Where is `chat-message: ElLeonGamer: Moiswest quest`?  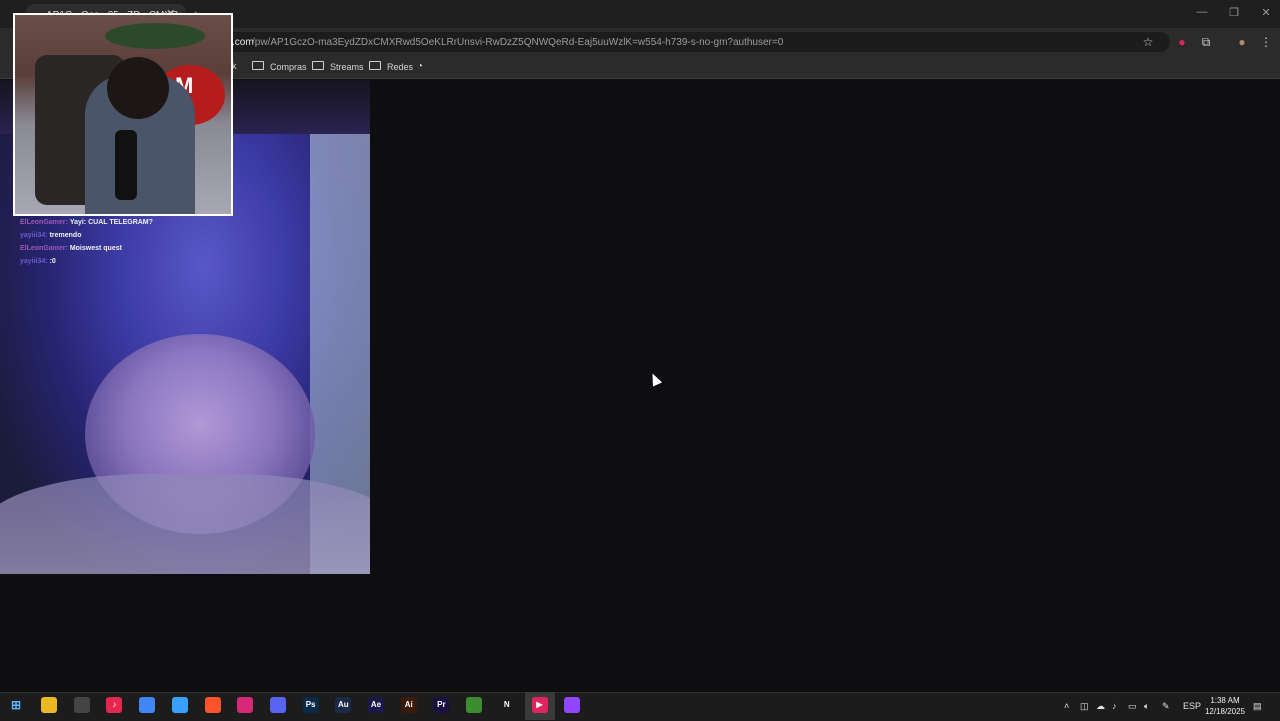 chat-message: ElLeonGamer: Moiswest quest is located at coordinates (120, 248).